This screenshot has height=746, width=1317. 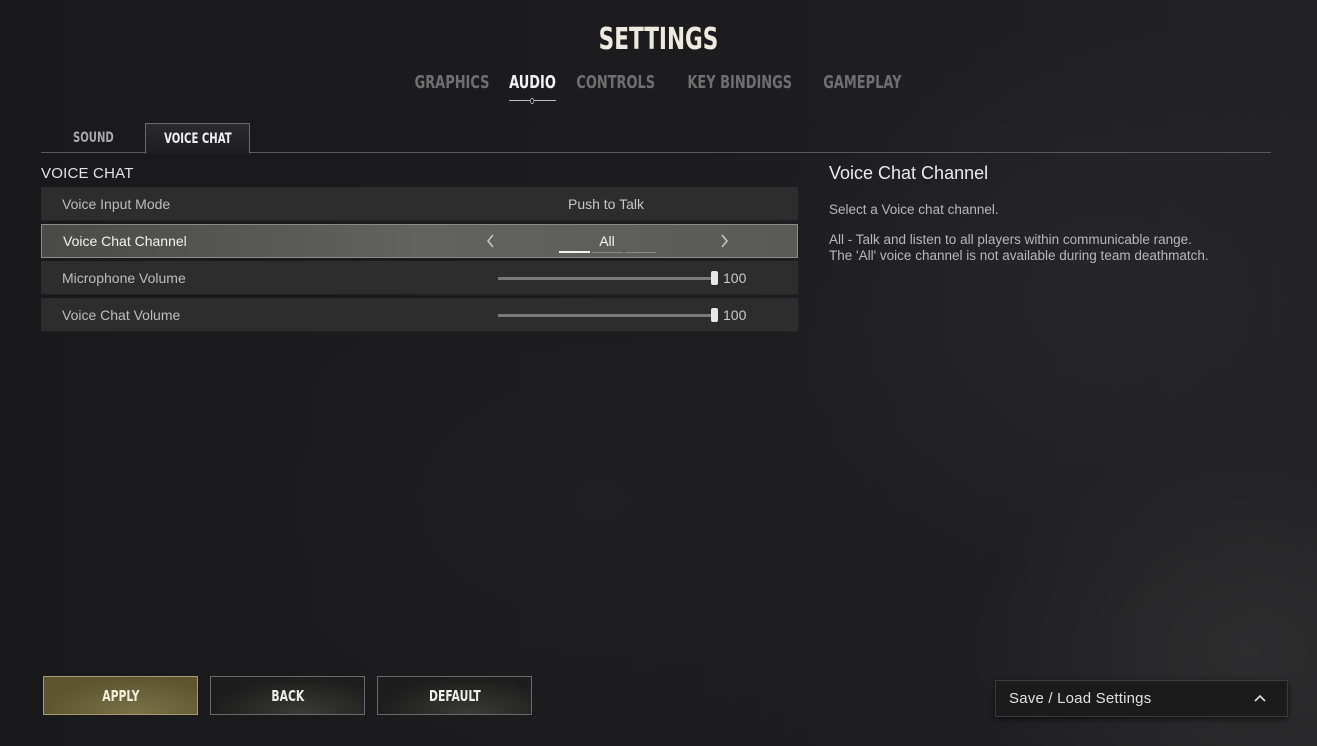 I want to click on apply-button-label: APPLY, so click(x=120, y=695).